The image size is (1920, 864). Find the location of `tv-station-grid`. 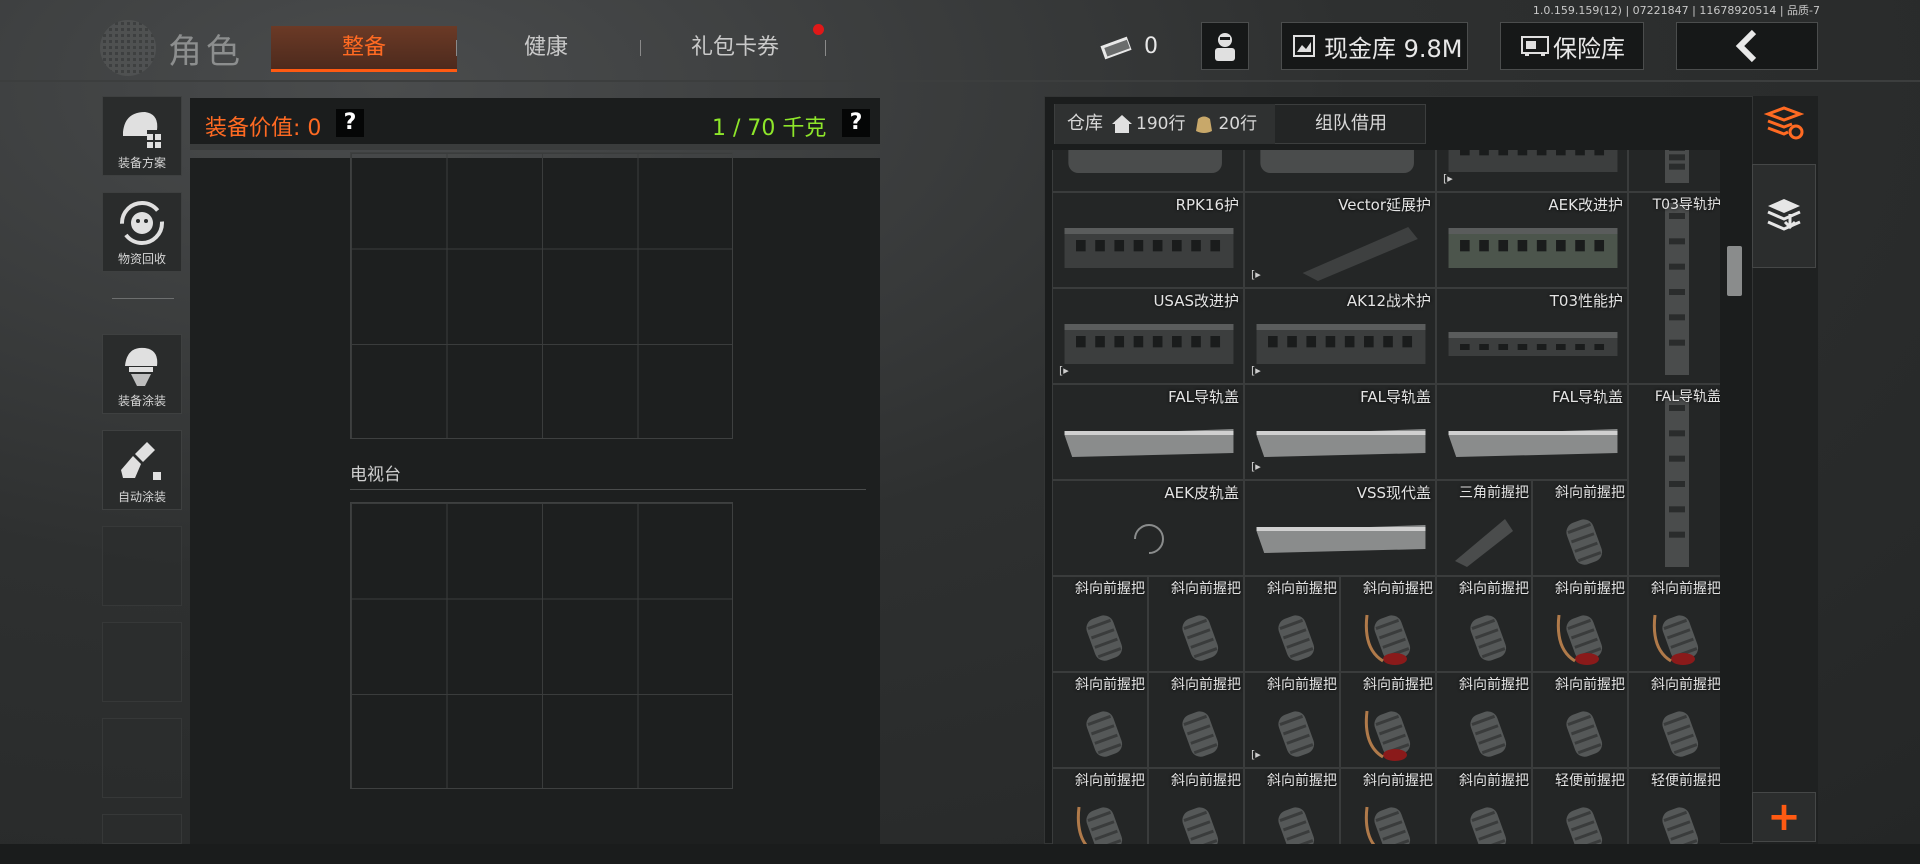

tv-station-grid is located at coordinates (541, 645).